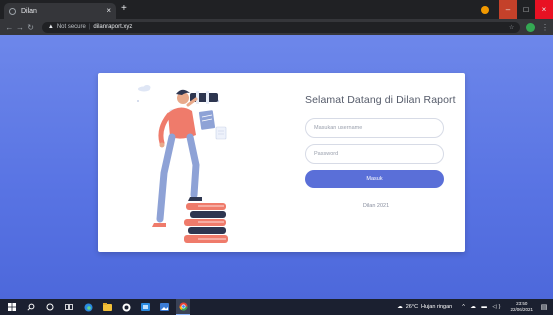 This screenshot has height=315, width=553. I want to click on password-input, so click(374, 154).